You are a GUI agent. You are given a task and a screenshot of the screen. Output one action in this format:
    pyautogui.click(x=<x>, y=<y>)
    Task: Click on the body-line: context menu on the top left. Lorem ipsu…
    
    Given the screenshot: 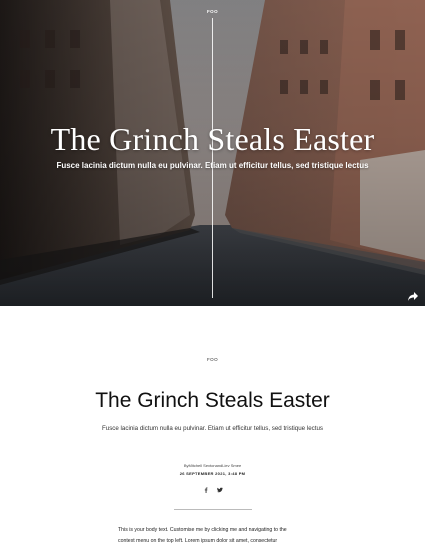 What is the action you would take?
    pyautogui.click(x=198, y=541)
    